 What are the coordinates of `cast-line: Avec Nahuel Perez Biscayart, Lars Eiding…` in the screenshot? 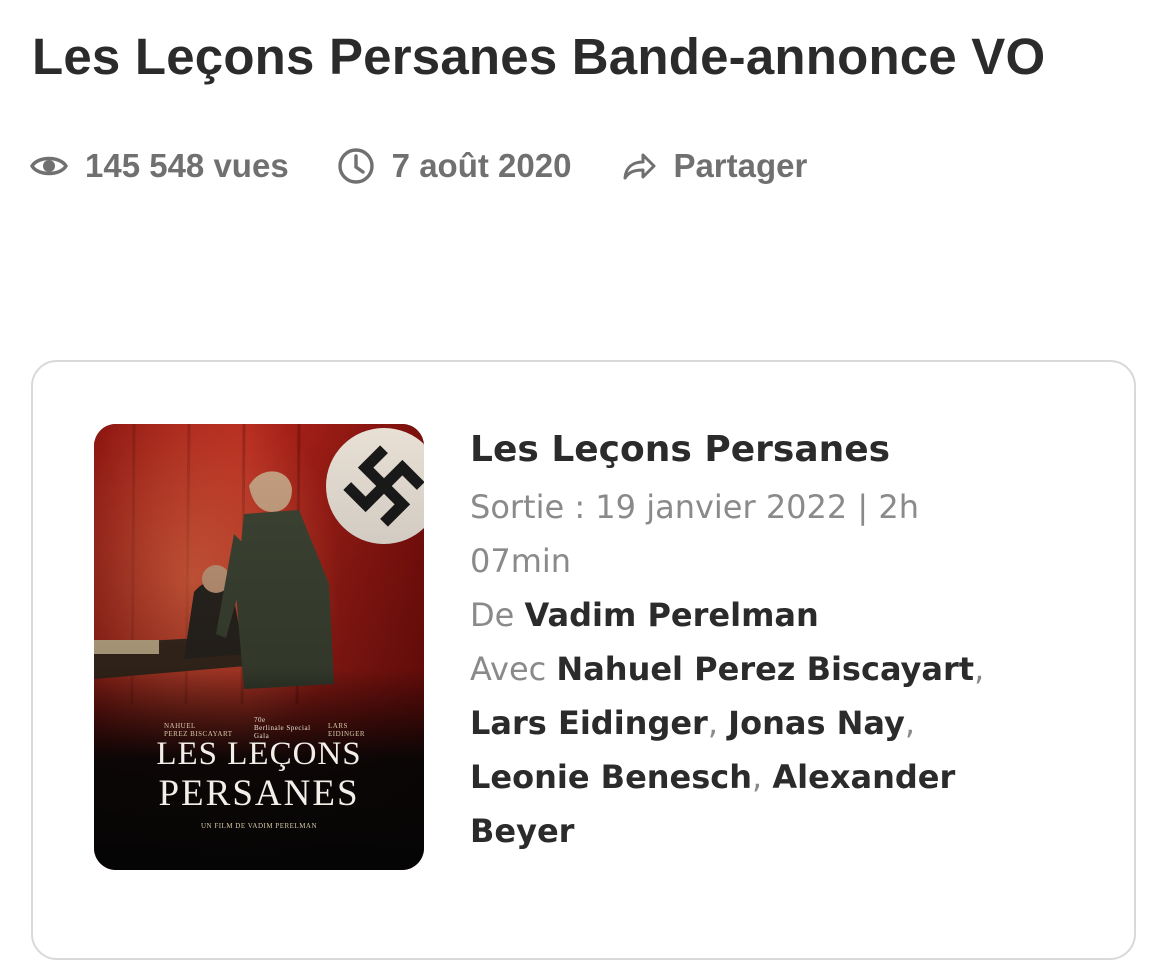 It's located at (727, 750).